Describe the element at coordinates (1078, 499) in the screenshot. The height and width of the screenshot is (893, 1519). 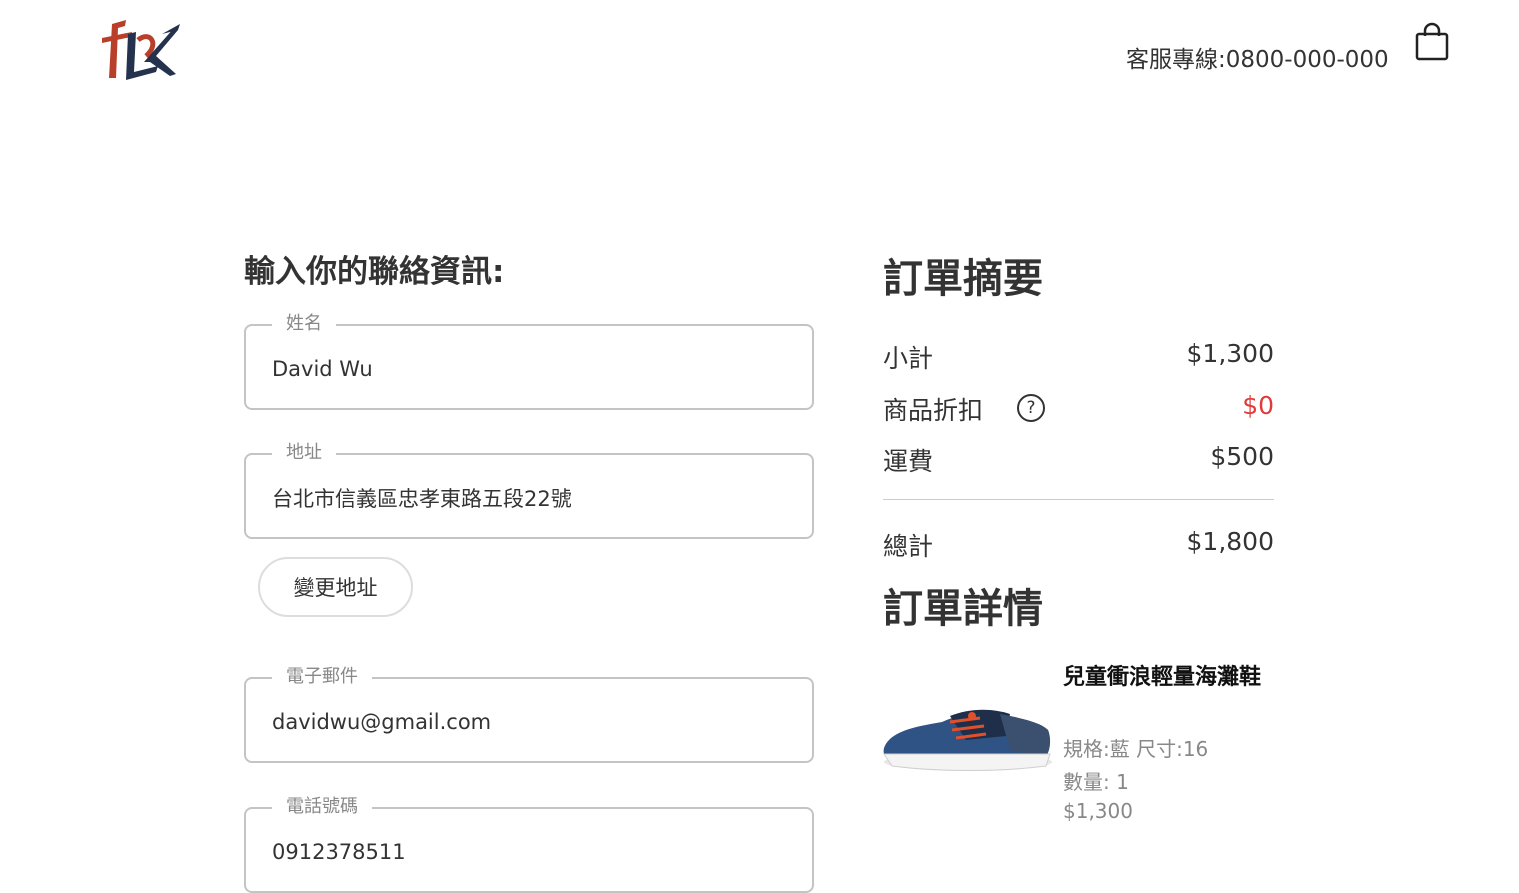
I see `summary-divider` at that location.